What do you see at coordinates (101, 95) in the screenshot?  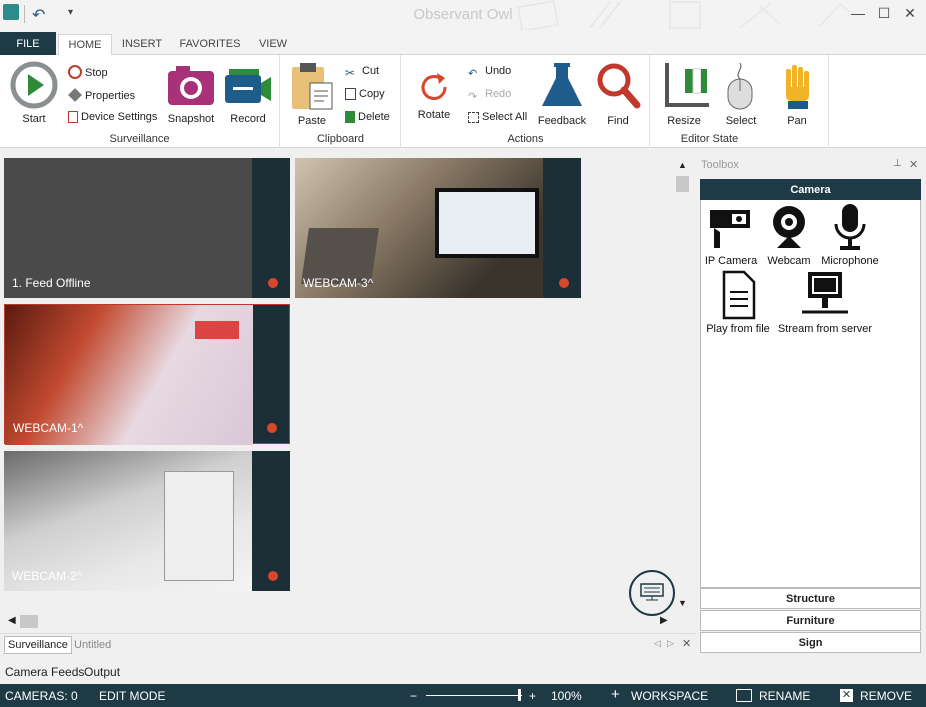 I see `properties-button: Properties` at bounding box center [101, 95].